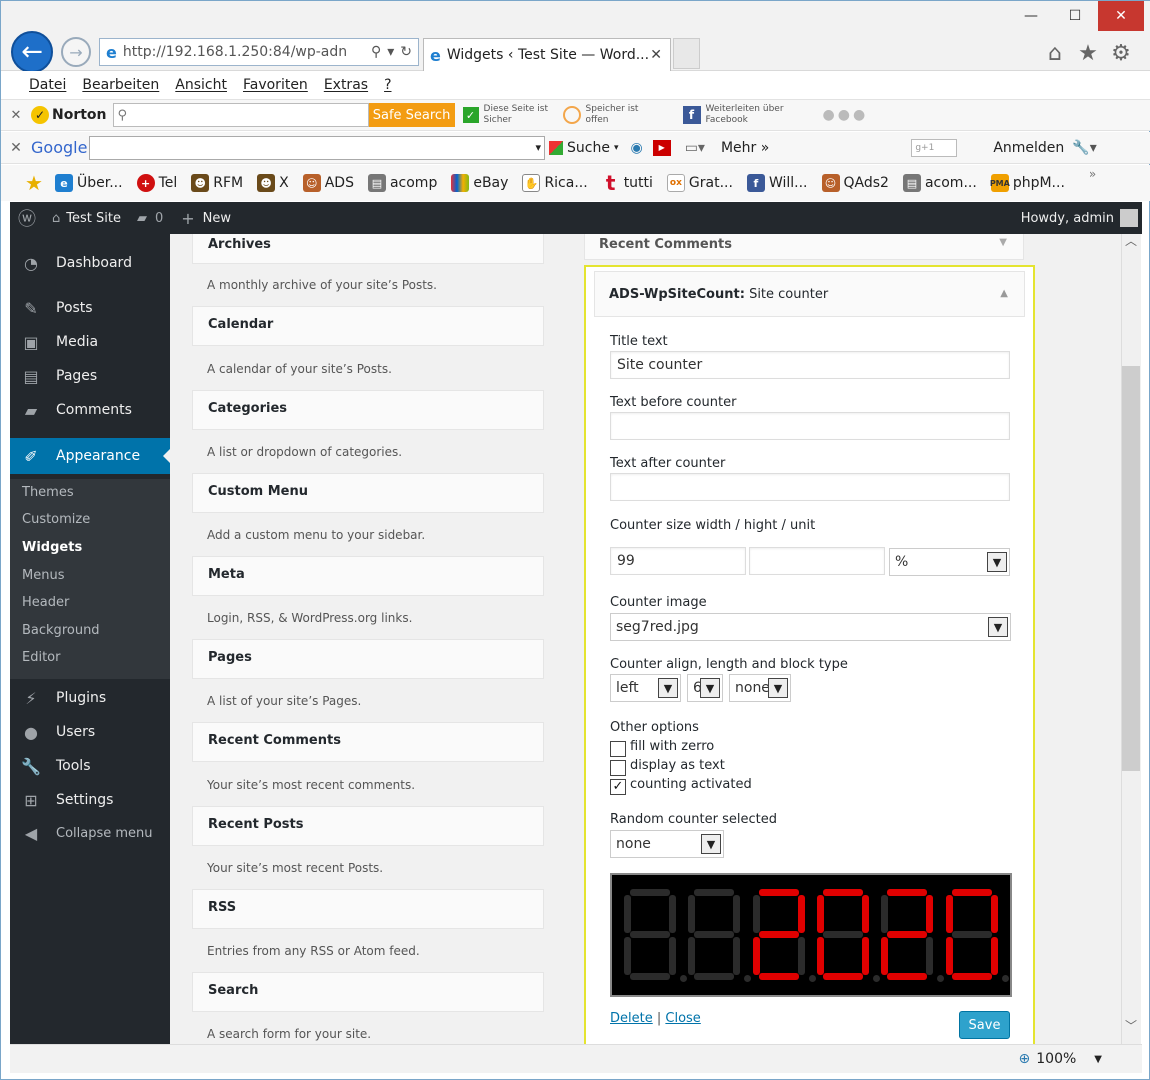 The width and height of the screenshot is (1150, 1080). I want to click on collapse-icon: ▲, so click(1004, 293).